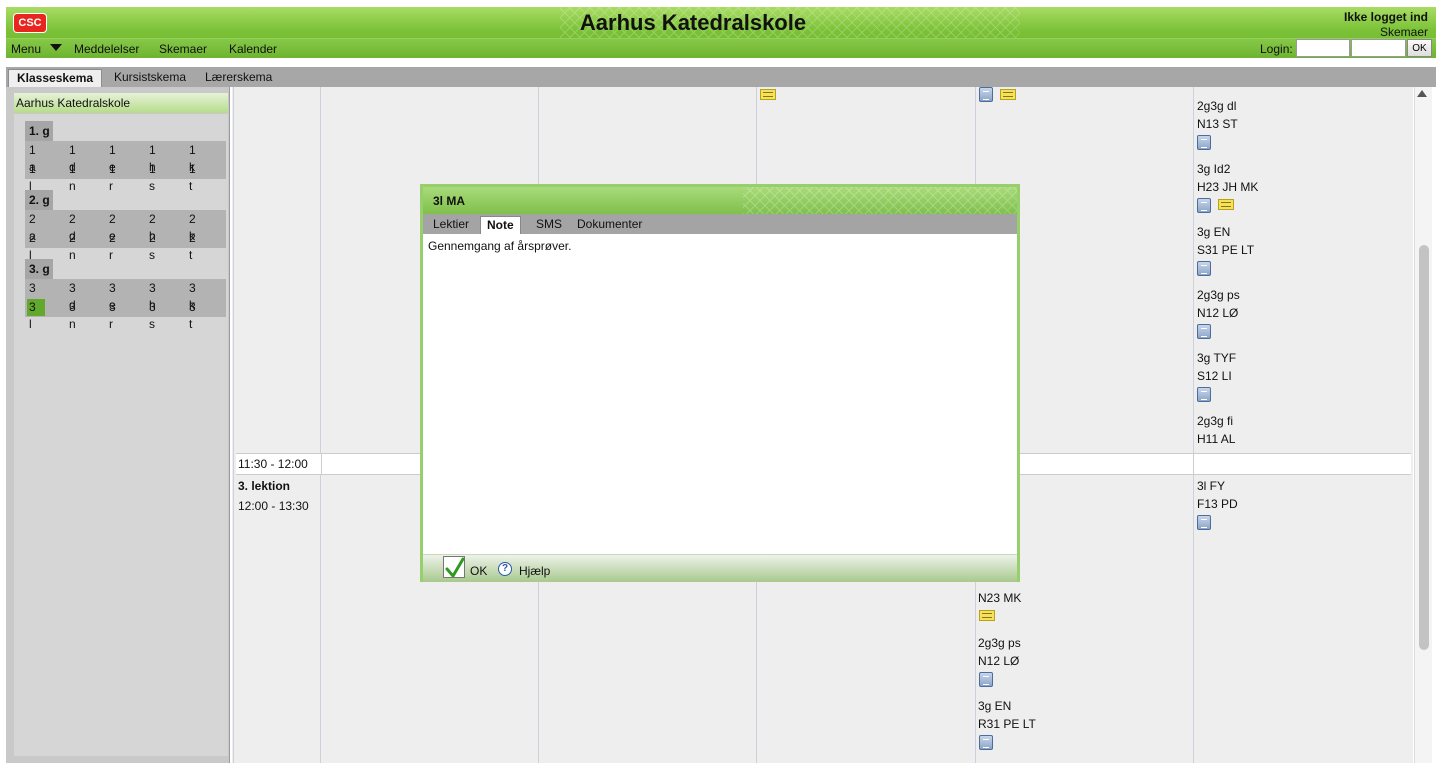  I want to click on class-item: 1 k, so click(197, 158).